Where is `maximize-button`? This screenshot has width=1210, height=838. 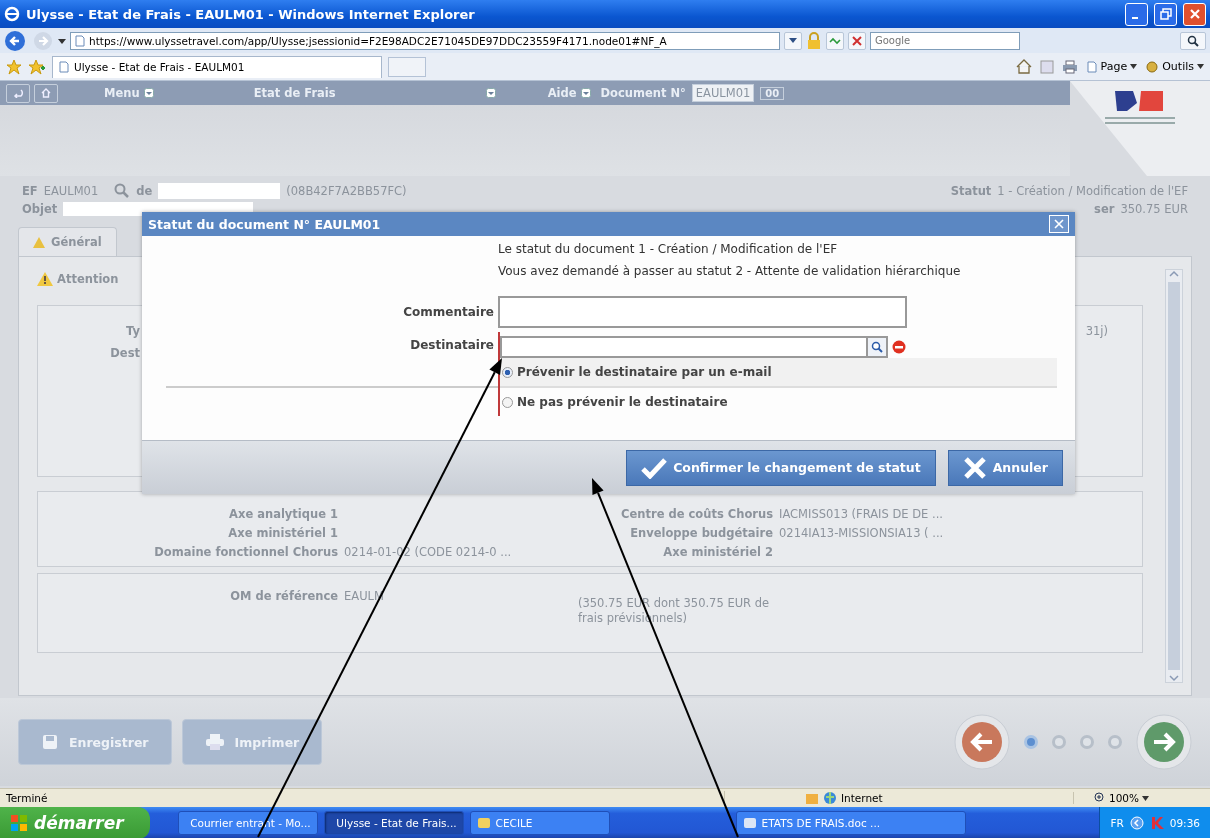 maximize-button is located at coordinates (1165, 14).